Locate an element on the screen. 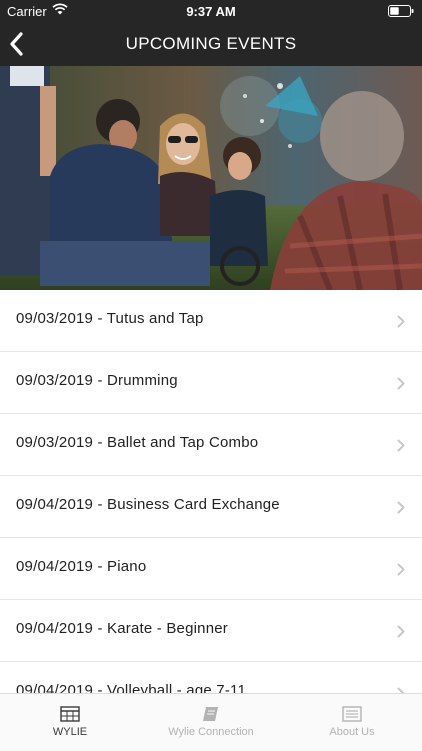 The width and height of the screenshot is (422, 751). event-label: 09/04/2019 - Business Card Exchange is located at coordinates (148, 504).